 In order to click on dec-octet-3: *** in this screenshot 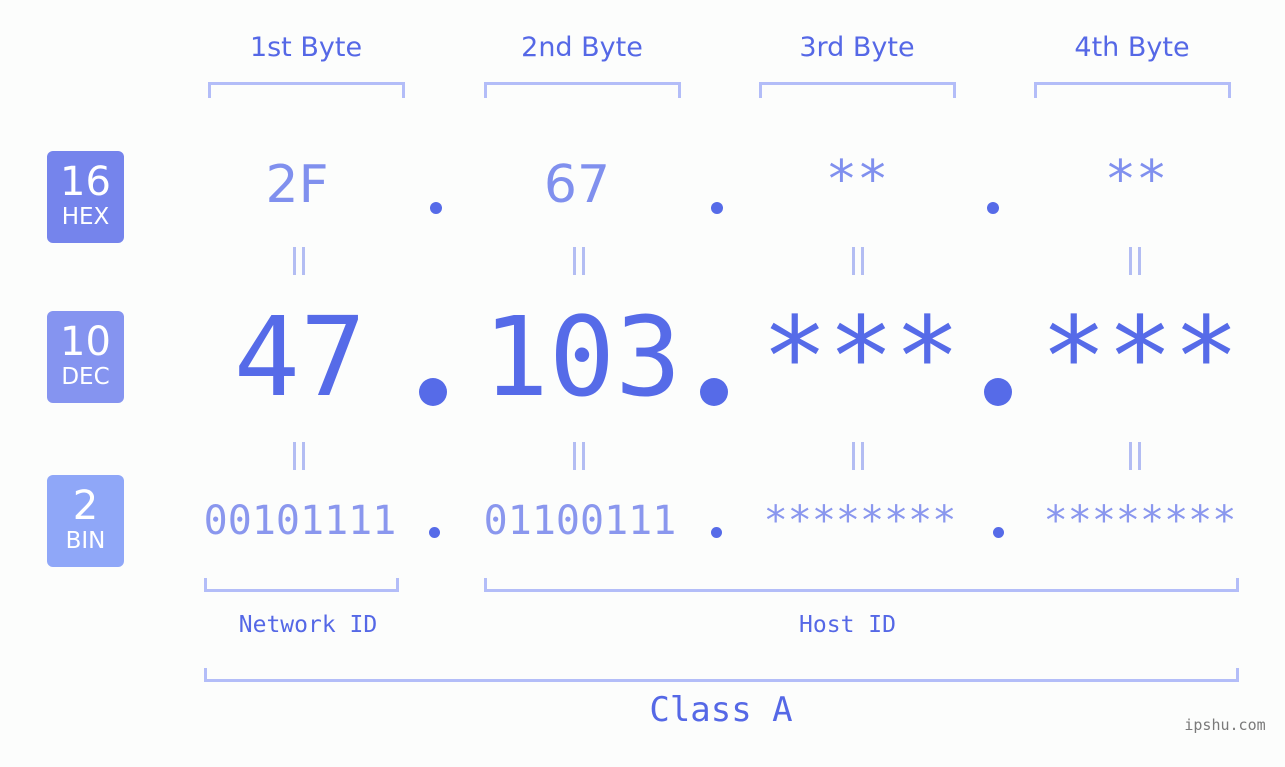, I will do `click(861, 357)`.